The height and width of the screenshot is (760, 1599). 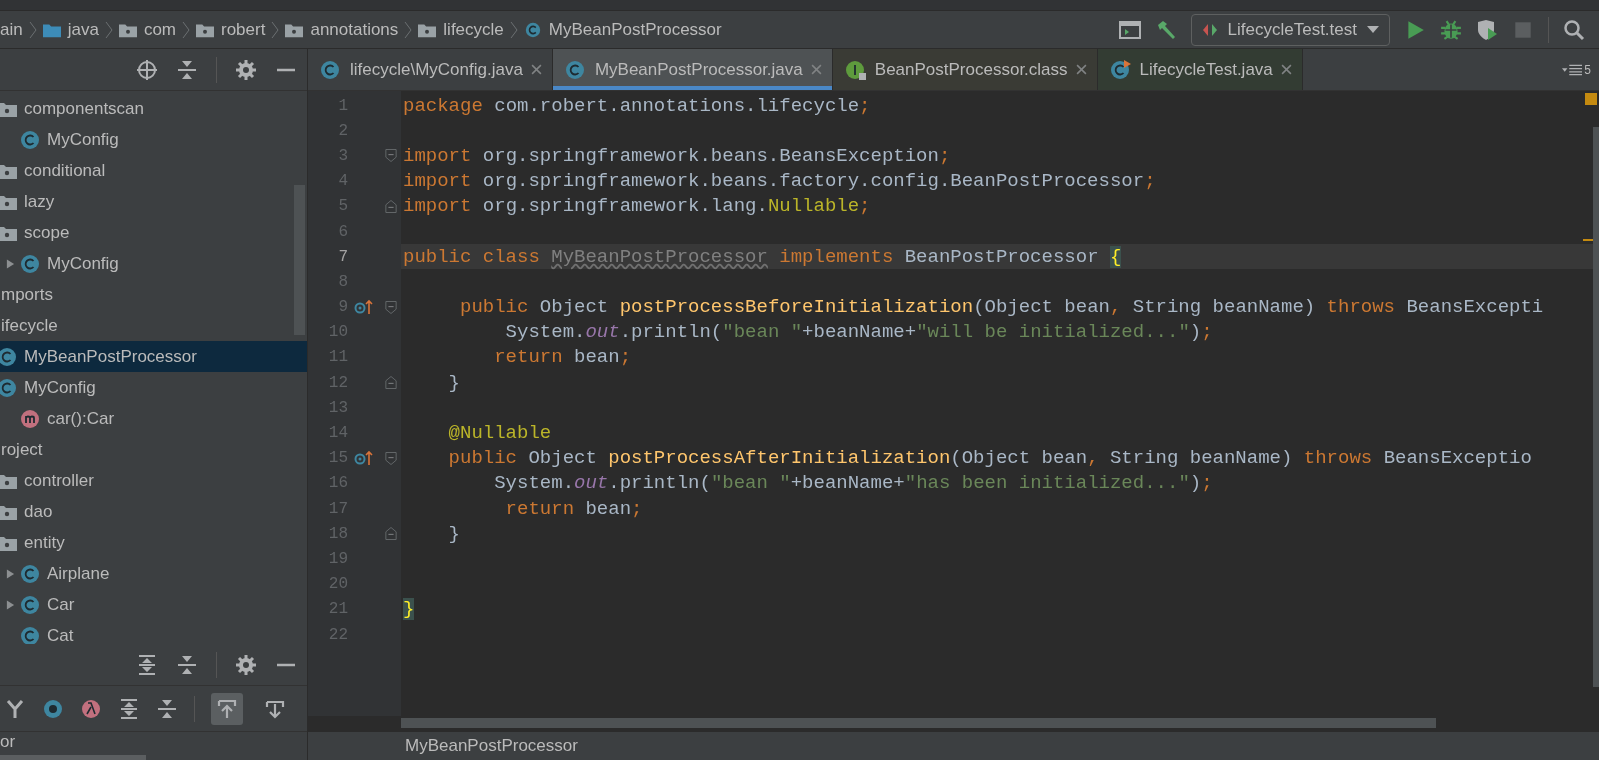 I want to click on tree-item: ifecycle, so click(x=153, y=325).